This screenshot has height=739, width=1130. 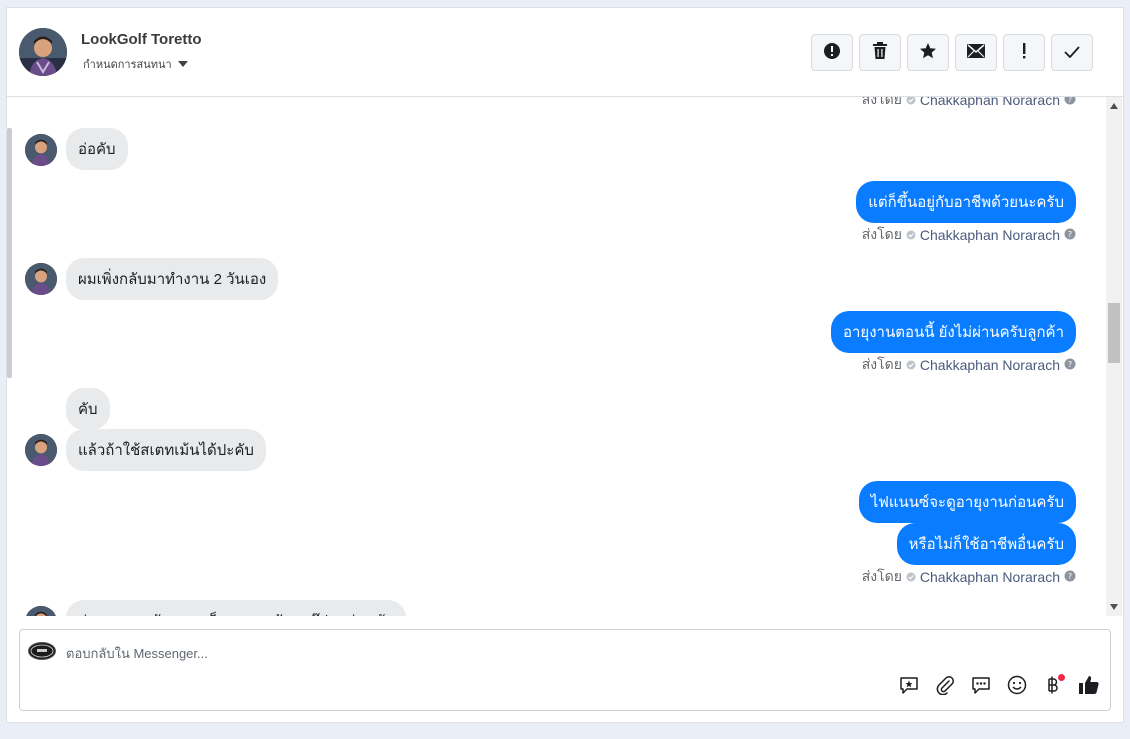 I want to click on caret-down-icon, so click(x=182, y=64).